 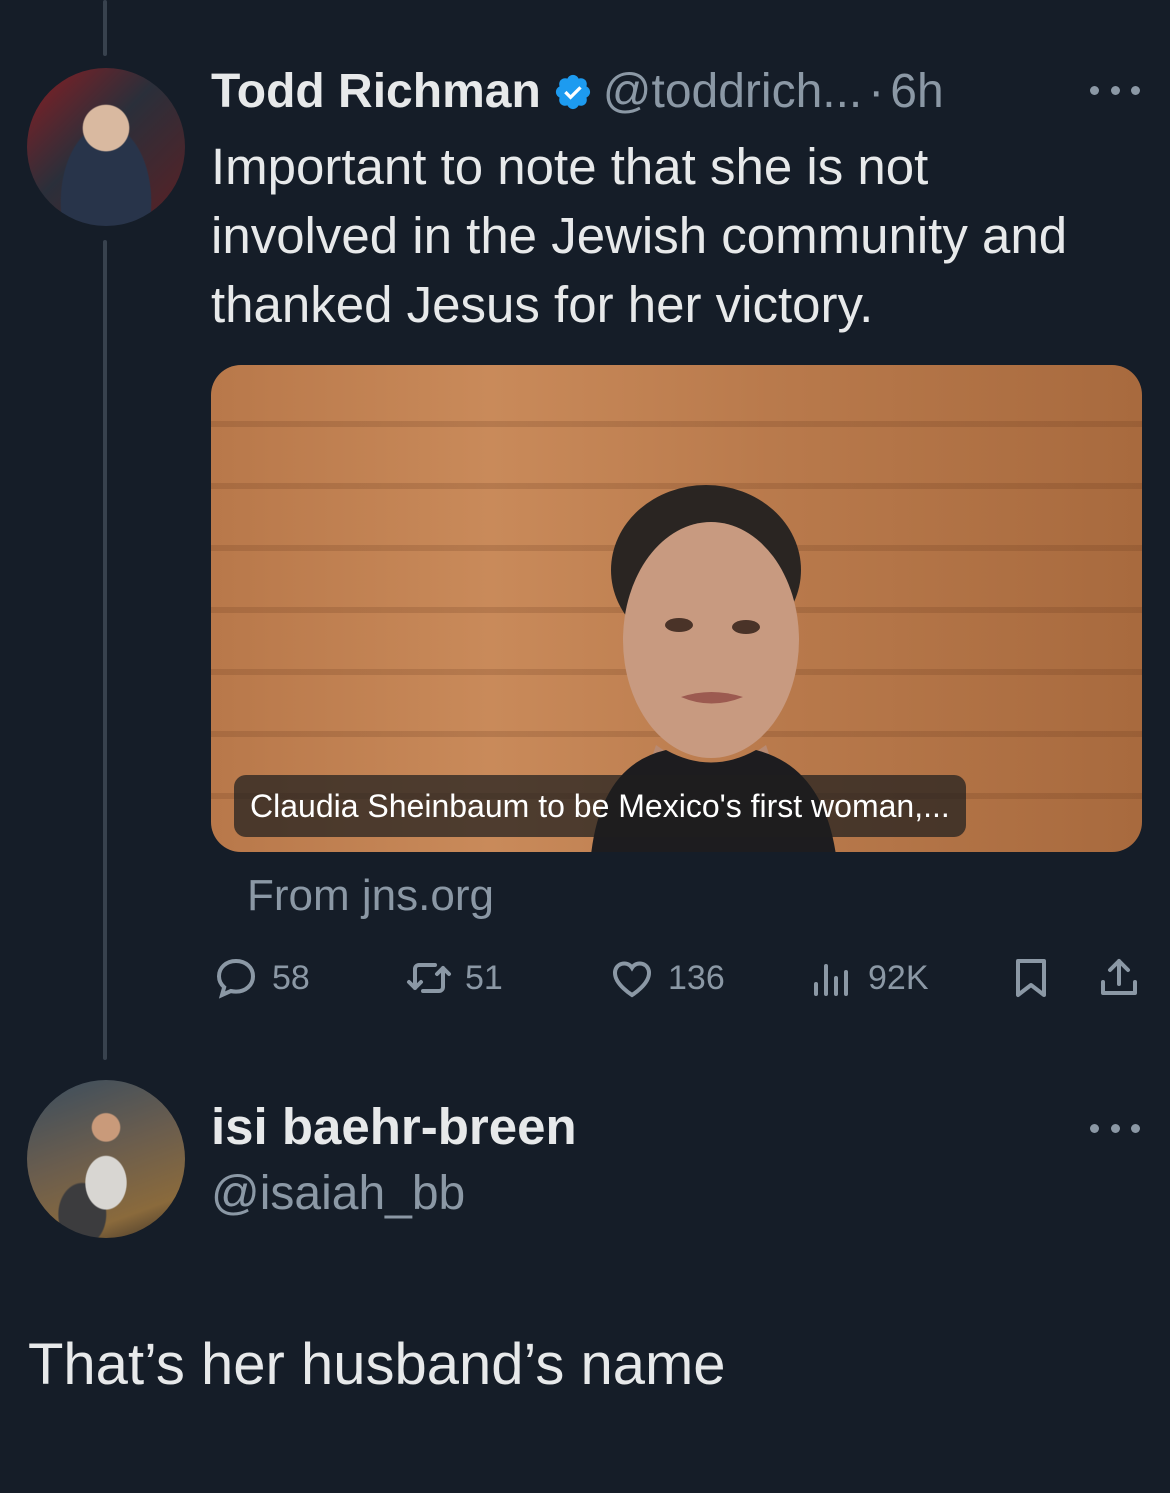 What do you see at coordinates (696, 977) in the screenshot?
I see `like-count: 136` at bounding box center [696, 977].